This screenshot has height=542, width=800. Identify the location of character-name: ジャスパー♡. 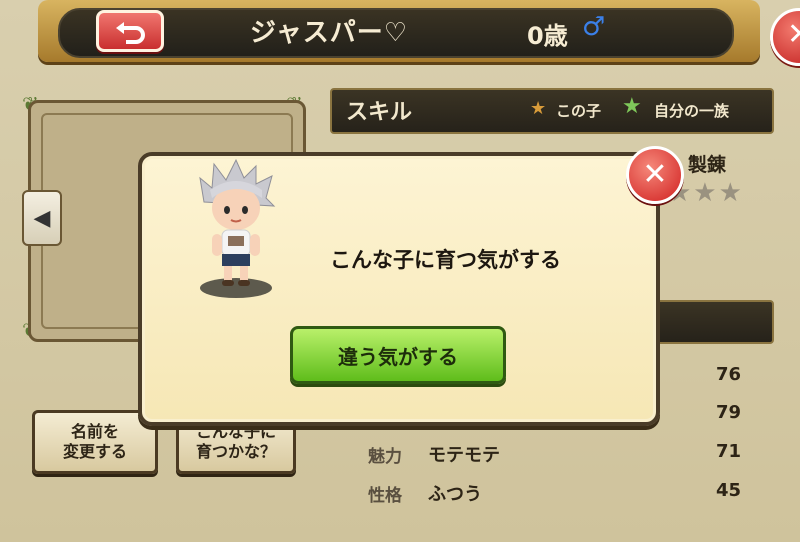
(329, 33).